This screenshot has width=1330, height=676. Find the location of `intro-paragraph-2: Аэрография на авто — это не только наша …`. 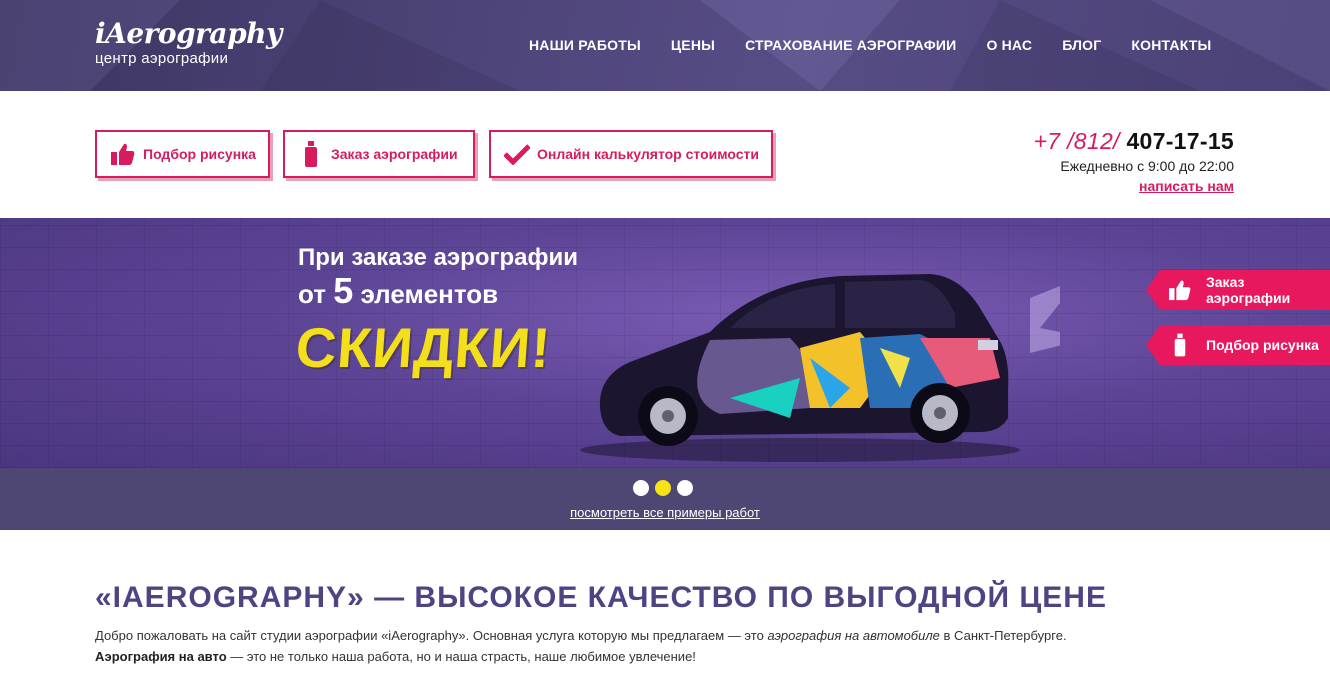

intro-paragraph-2: Аэрография на авто — это не только наша … is located at coordinates (395, 657).